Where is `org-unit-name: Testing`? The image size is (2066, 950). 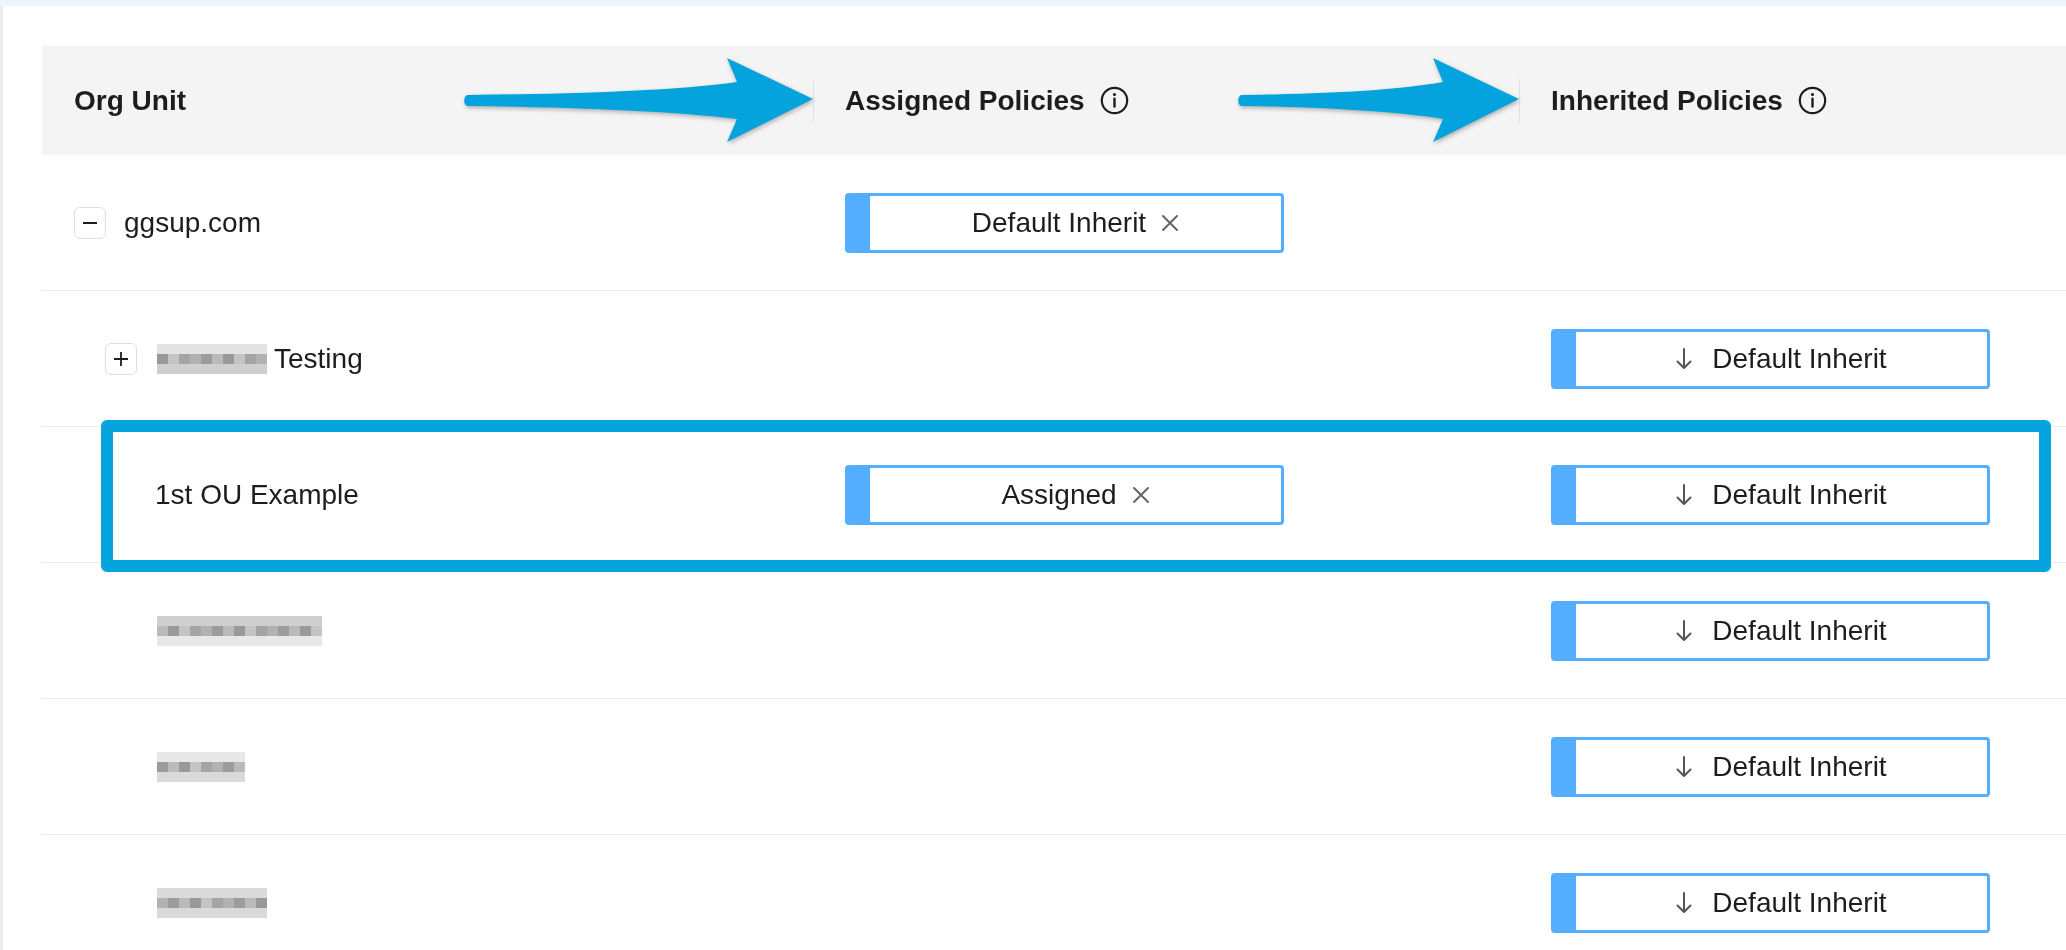
org-unit-name: Testing is located at coordinates (318, 358).